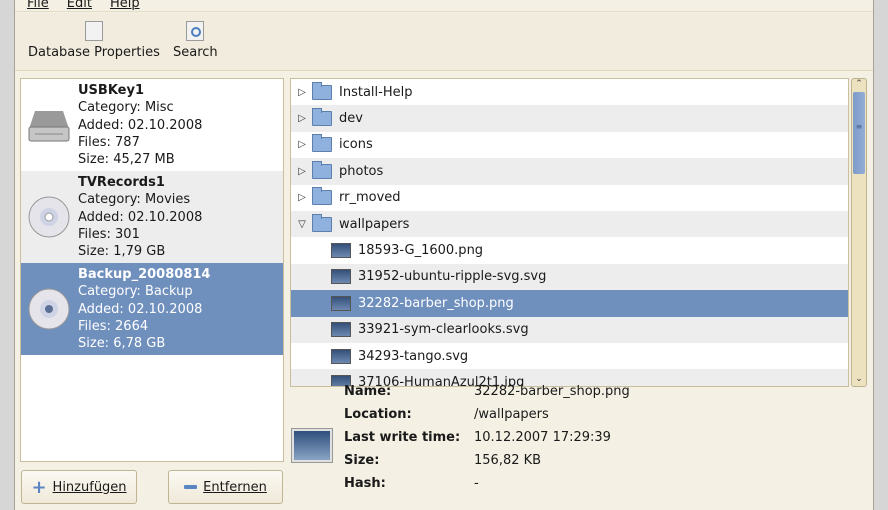 The width and height of the screenshot is (888, 510). What do you see at coordinates (443, 330) in the screenshot?
I see `tree-item-label: 33921-sym-clearlooks.svg` at bounding box center [443, 330].